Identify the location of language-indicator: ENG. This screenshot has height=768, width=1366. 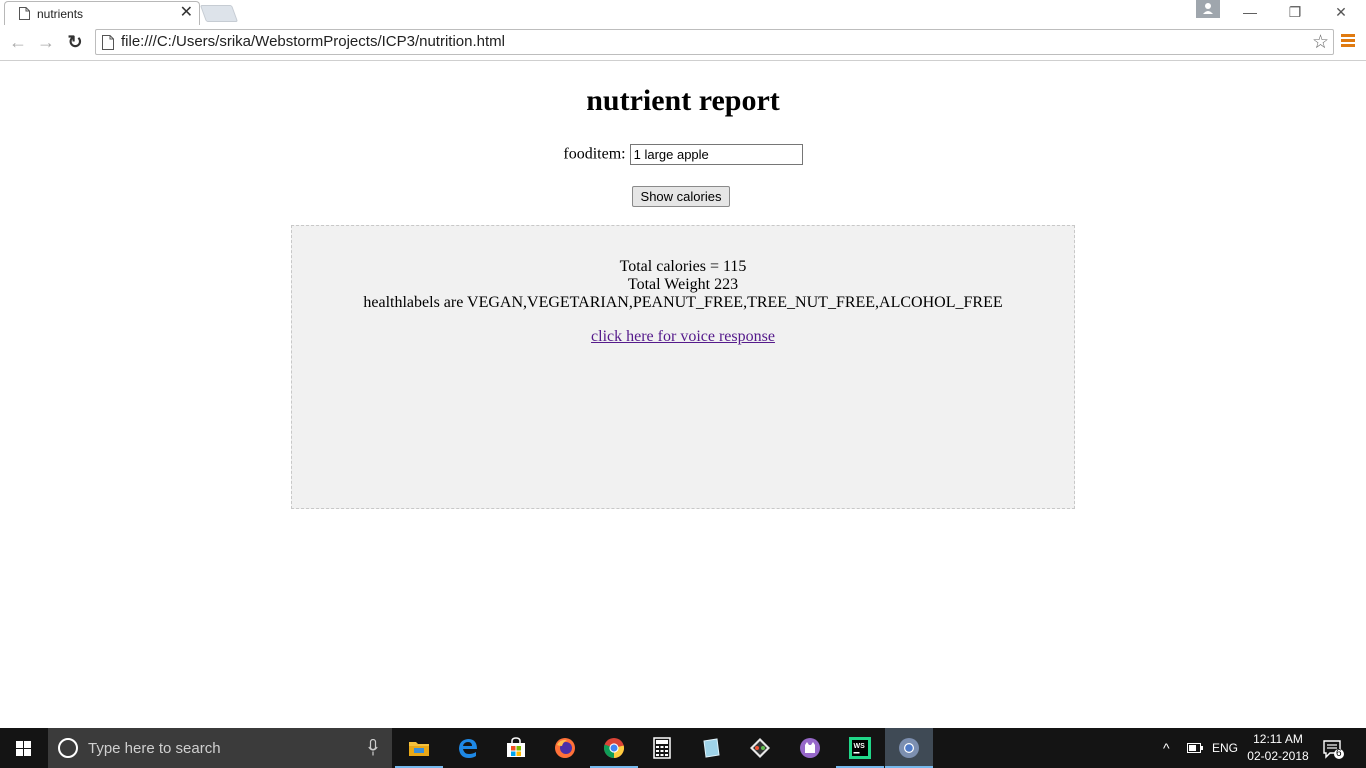
(1225, 748).